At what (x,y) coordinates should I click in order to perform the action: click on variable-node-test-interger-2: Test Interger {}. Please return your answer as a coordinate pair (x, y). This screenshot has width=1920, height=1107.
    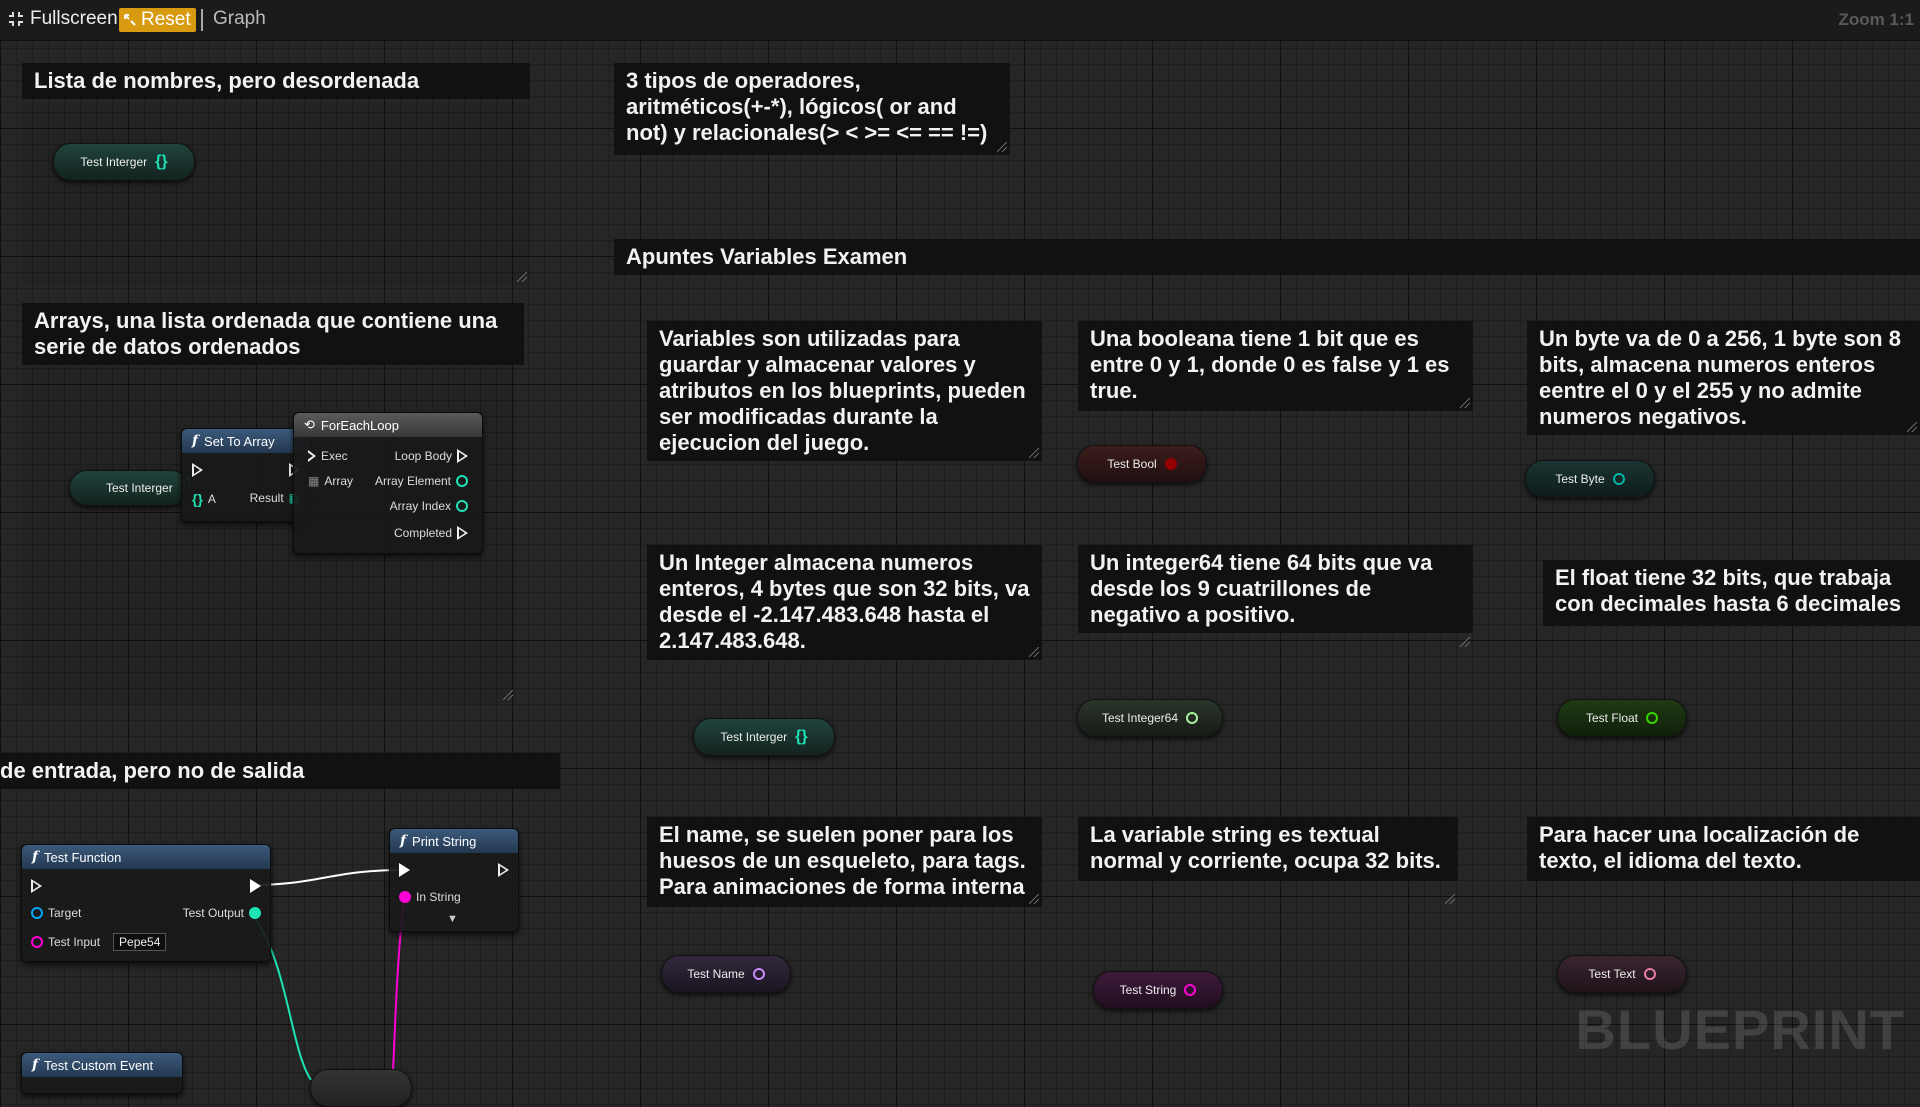
    Looking at the image, I should click on (764, 737).